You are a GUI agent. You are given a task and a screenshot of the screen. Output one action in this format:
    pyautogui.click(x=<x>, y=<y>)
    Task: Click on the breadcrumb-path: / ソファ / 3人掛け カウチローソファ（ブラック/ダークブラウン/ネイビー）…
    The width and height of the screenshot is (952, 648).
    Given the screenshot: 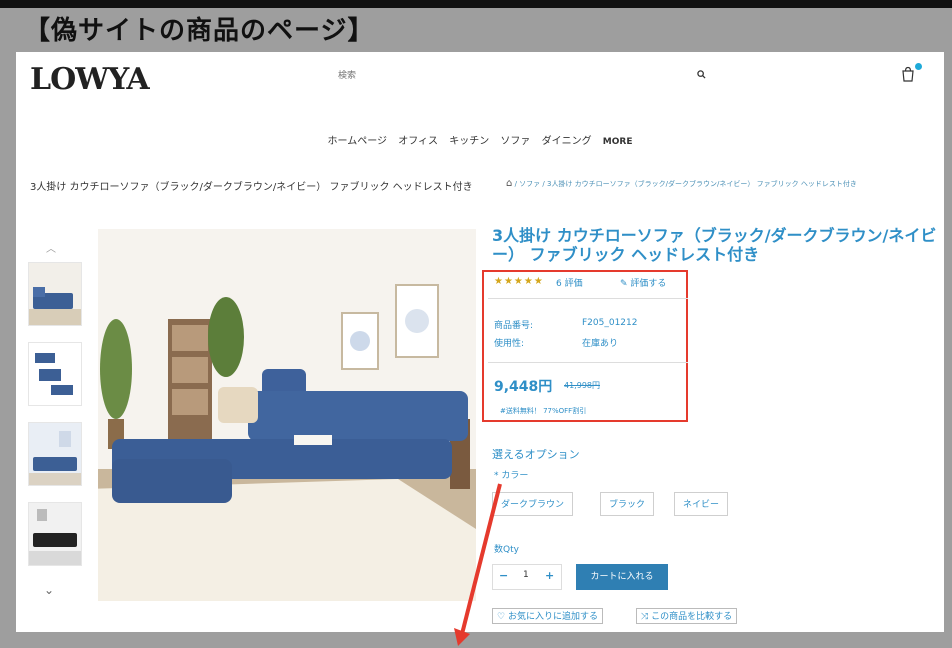 What is the action you would take?
    pyautogui.click(x=686, y=184)
    